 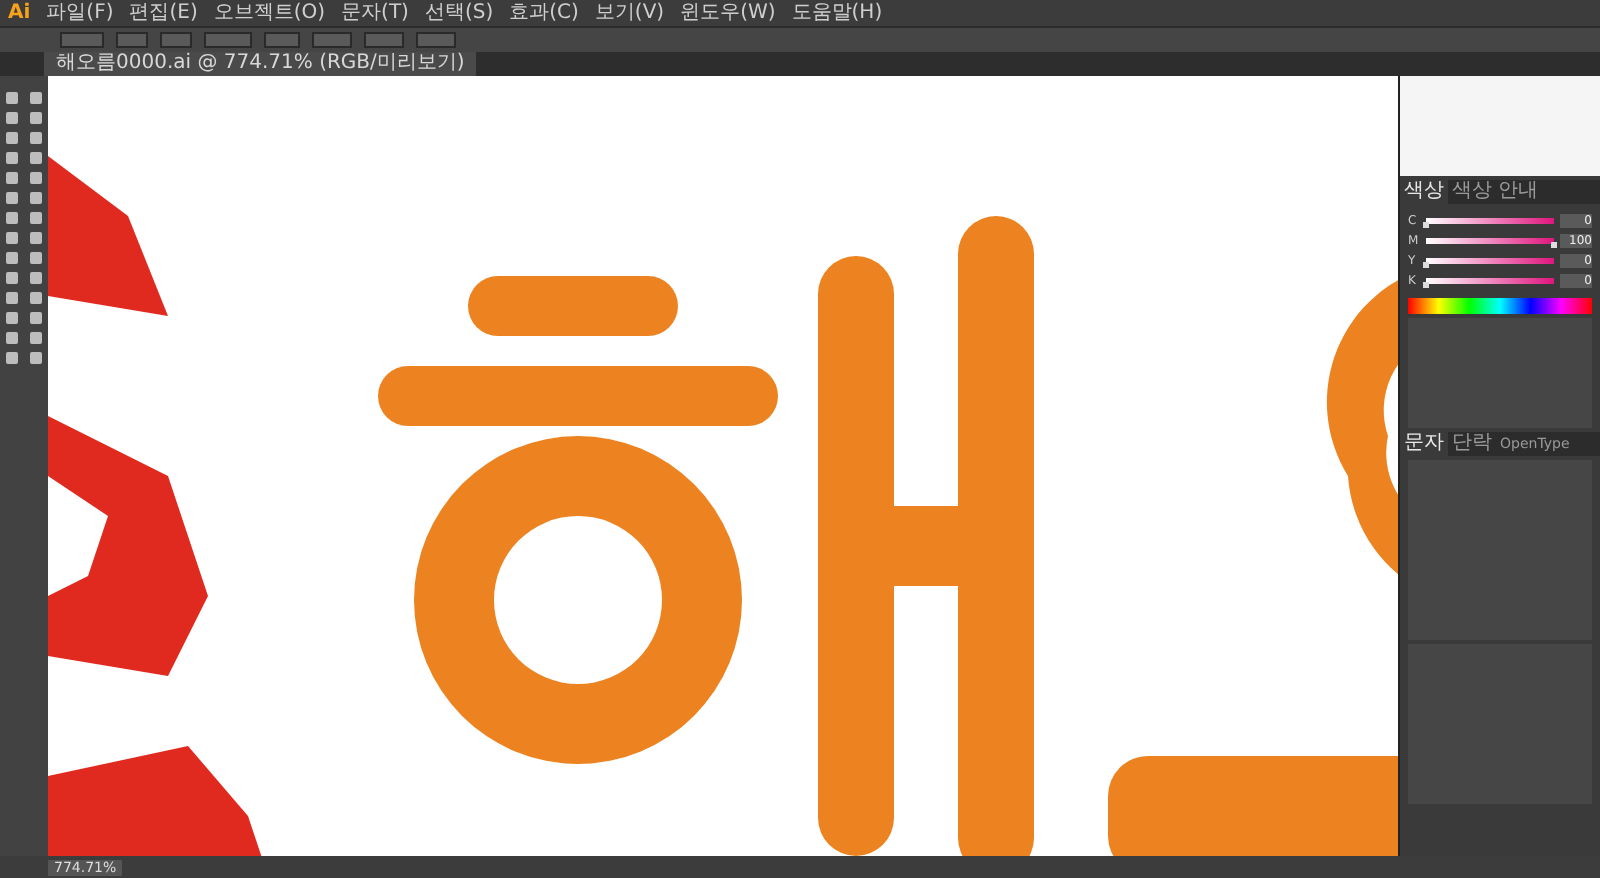 What do you see at coordinates (80, 13) in the screenshot?
I see `menu-item: 파일(F)` at bounding box center [80, 13].